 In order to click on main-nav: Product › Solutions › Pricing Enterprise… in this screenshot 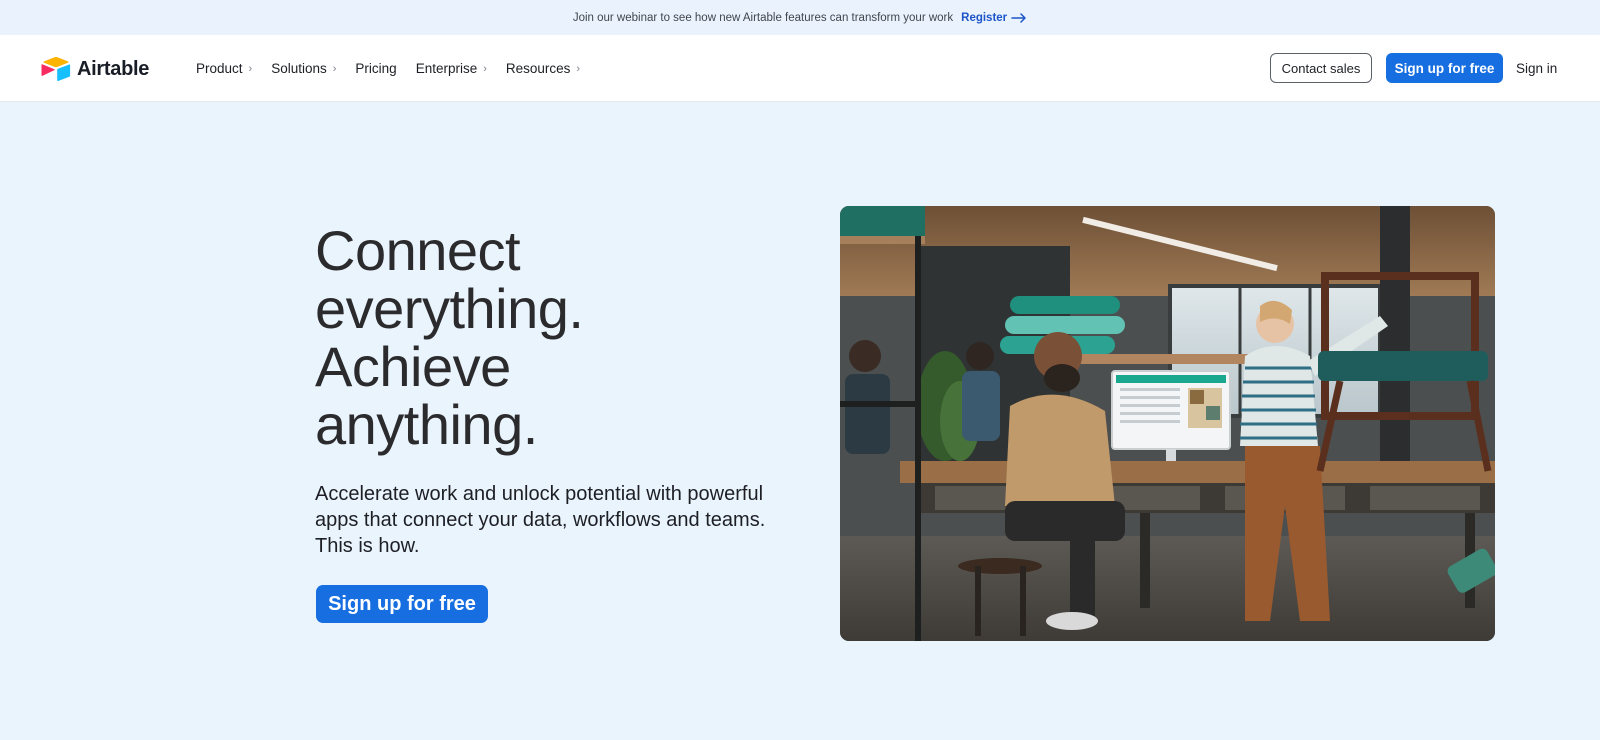, I will do `click(397, 68)`.